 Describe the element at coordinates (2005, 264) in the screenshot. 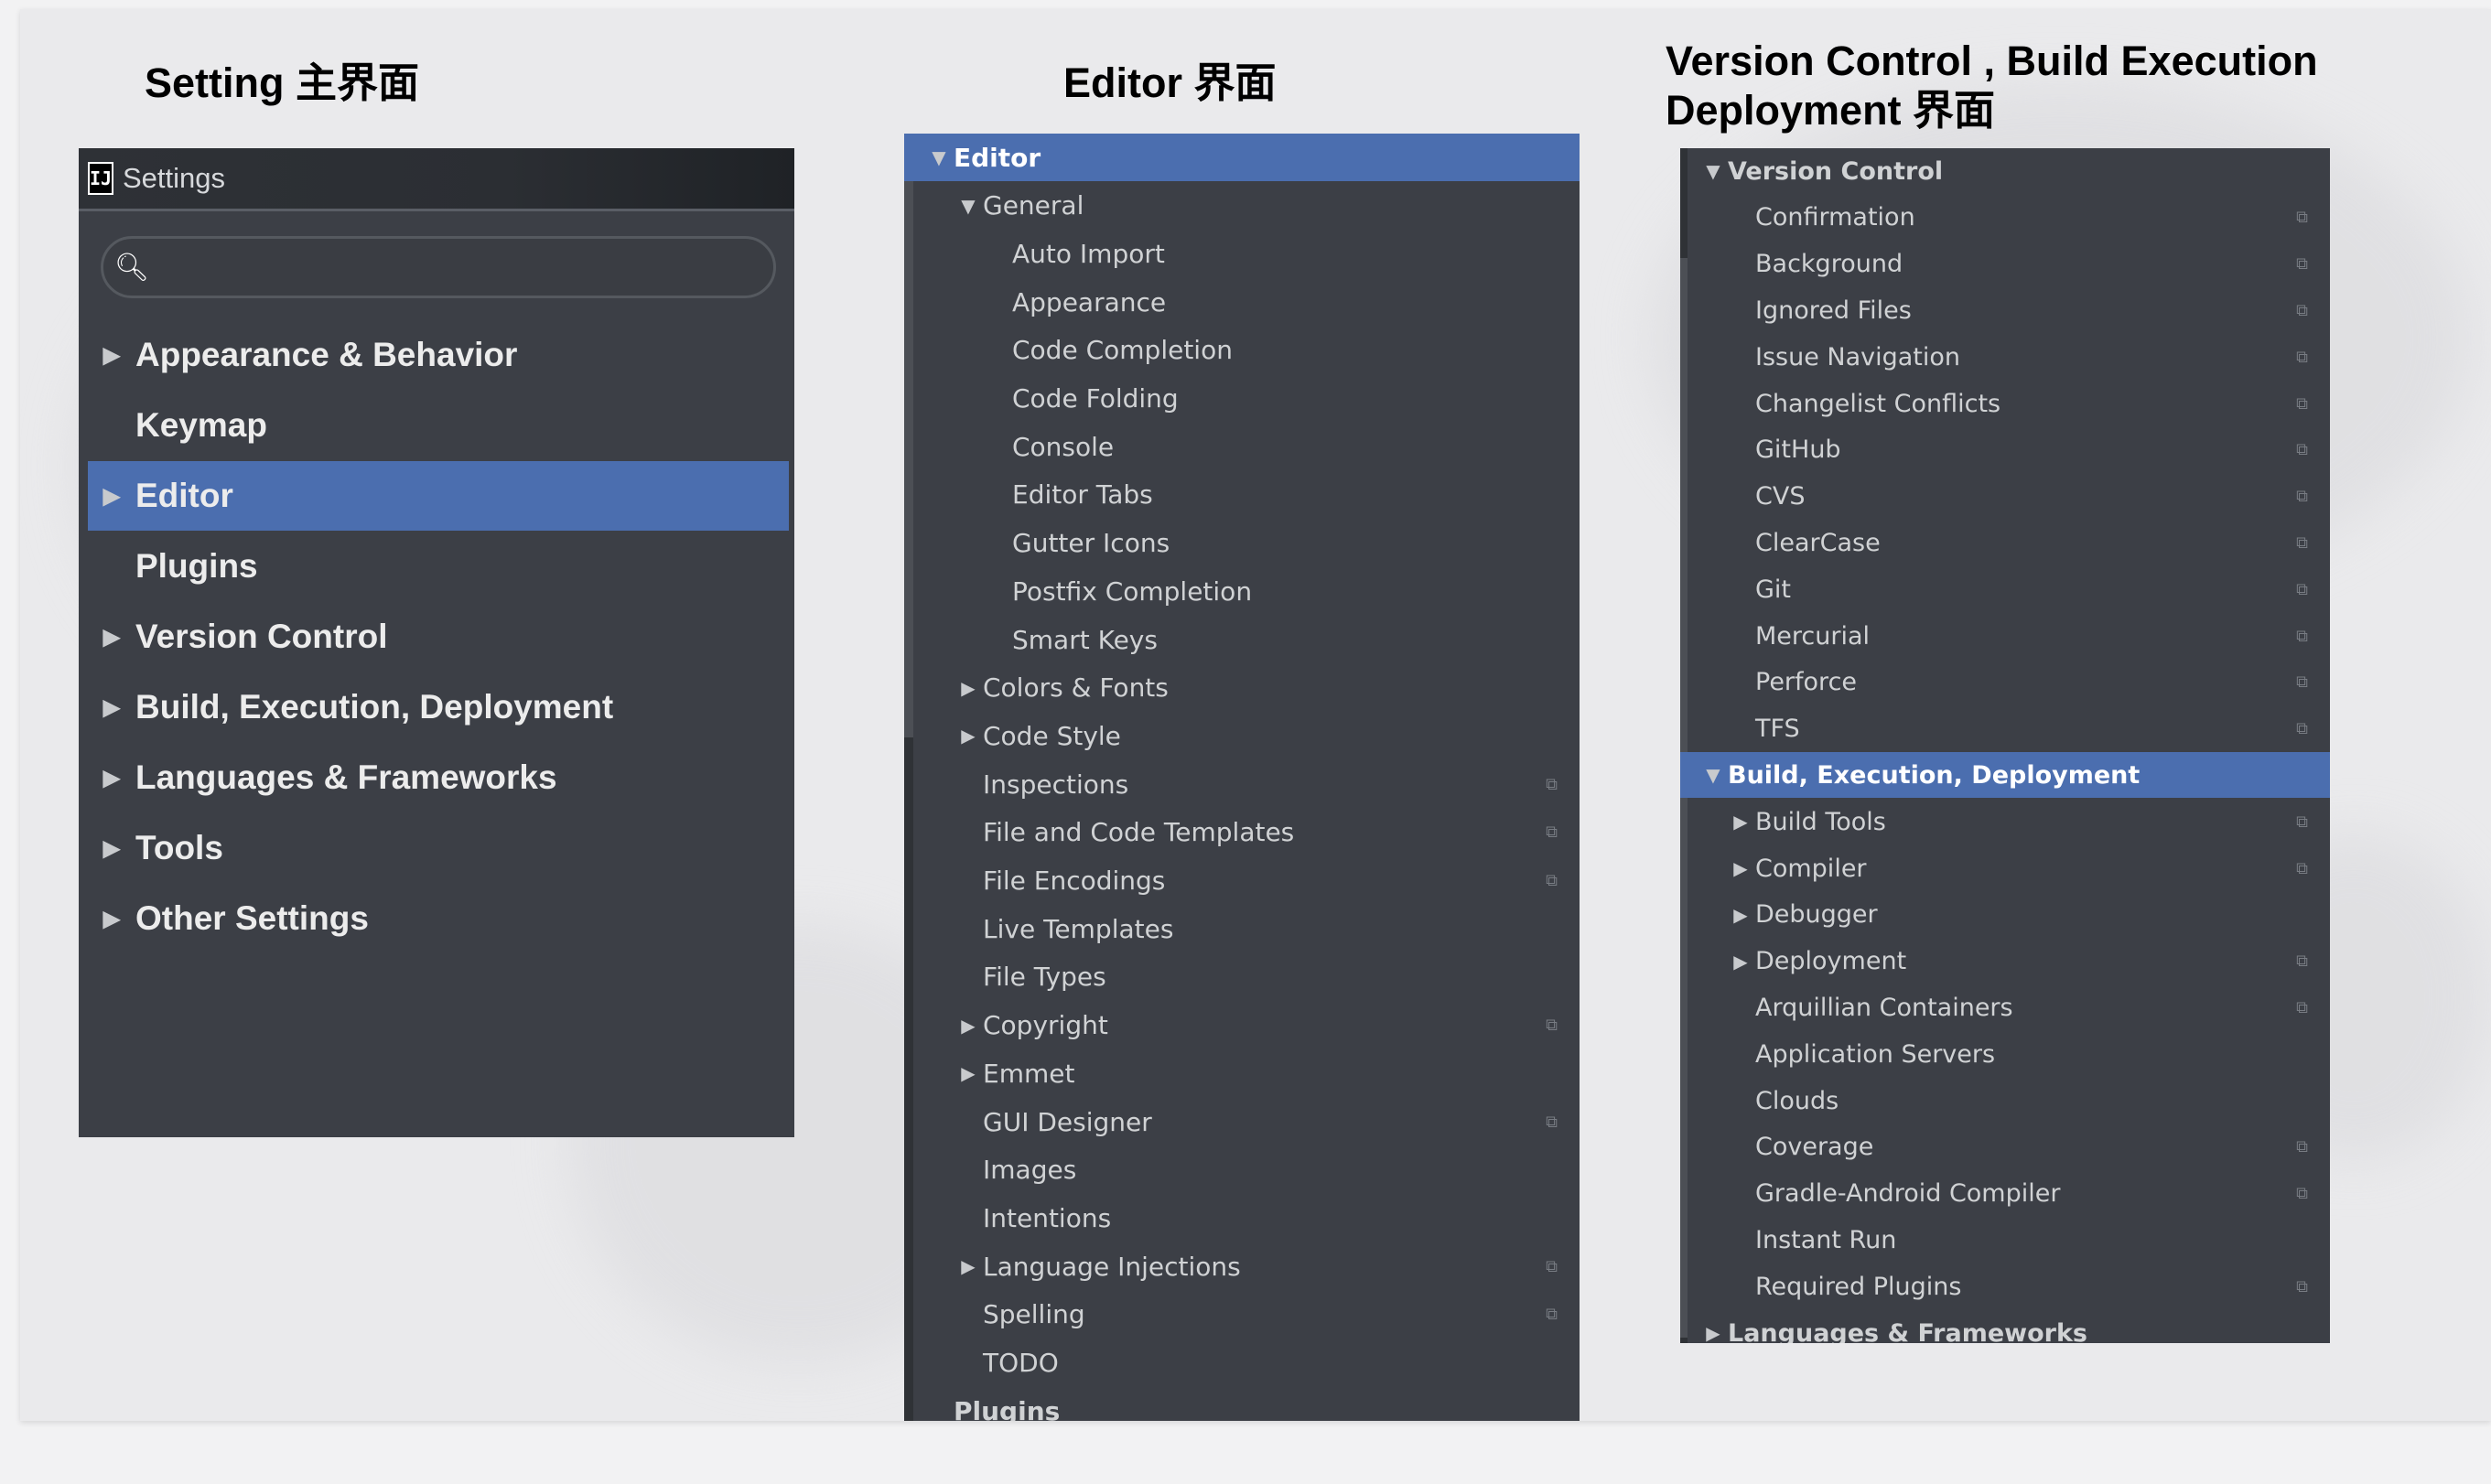

I see `tree-row: Background ⧉` at that location.